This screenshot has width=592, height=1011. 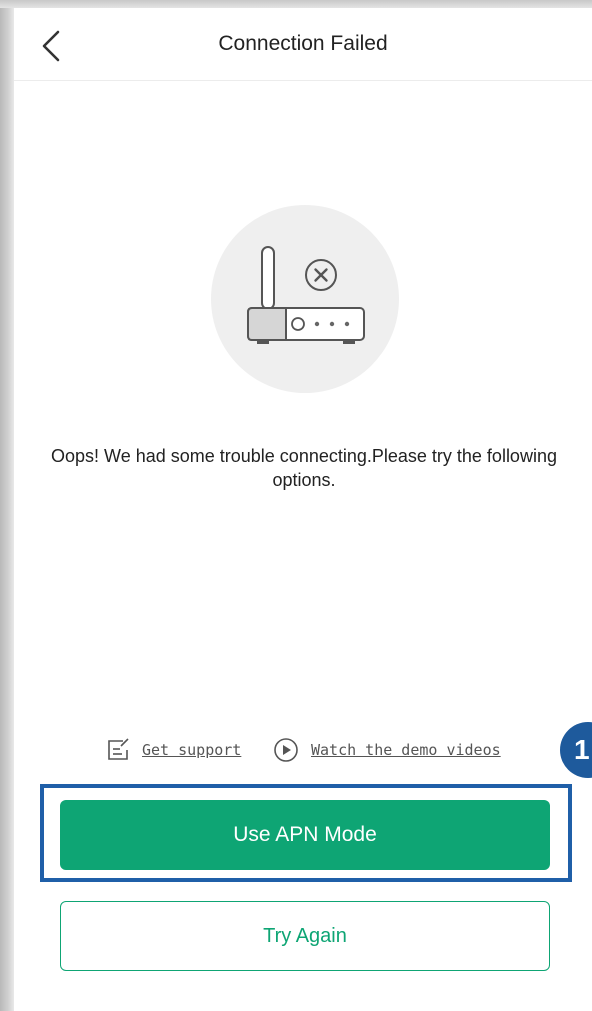 I want to click on page-title: Connection Failed, so click(x=303, y=43).